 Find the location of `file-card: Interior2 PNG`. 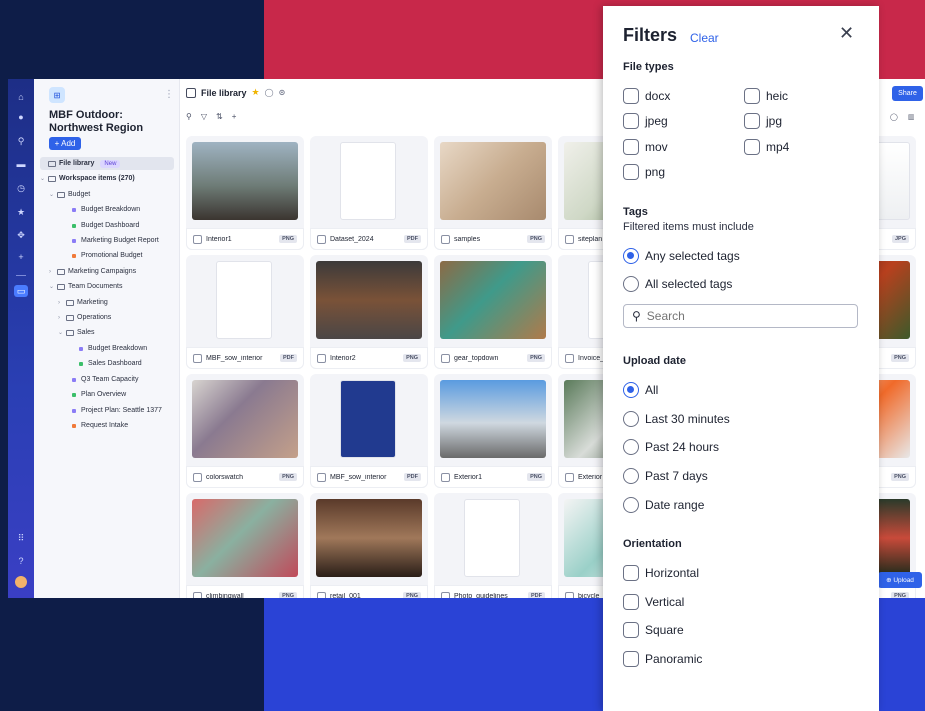

file-card: Interior2 PNG is located at coordinates (369, 312).